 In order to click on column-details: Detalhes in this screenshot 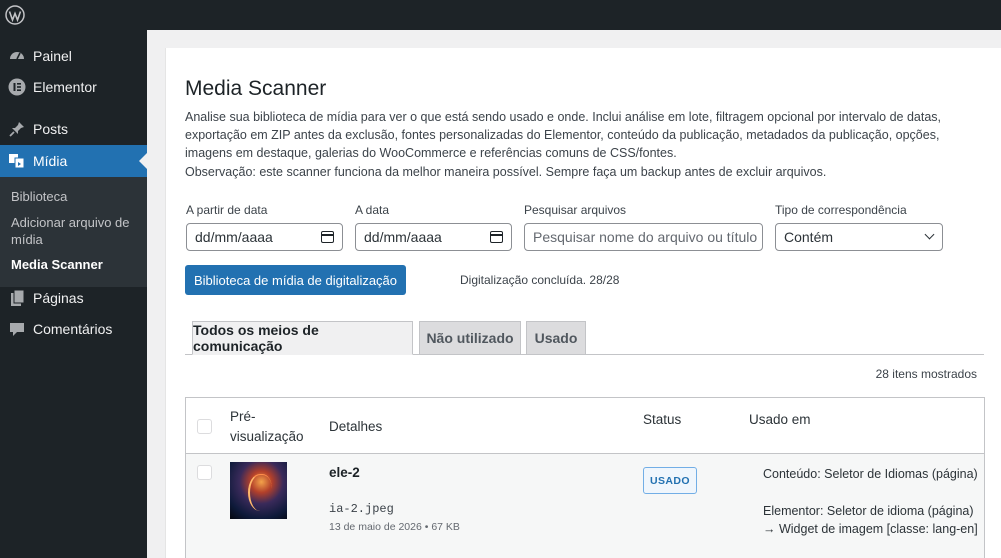, I will do `click(356, 426)`.